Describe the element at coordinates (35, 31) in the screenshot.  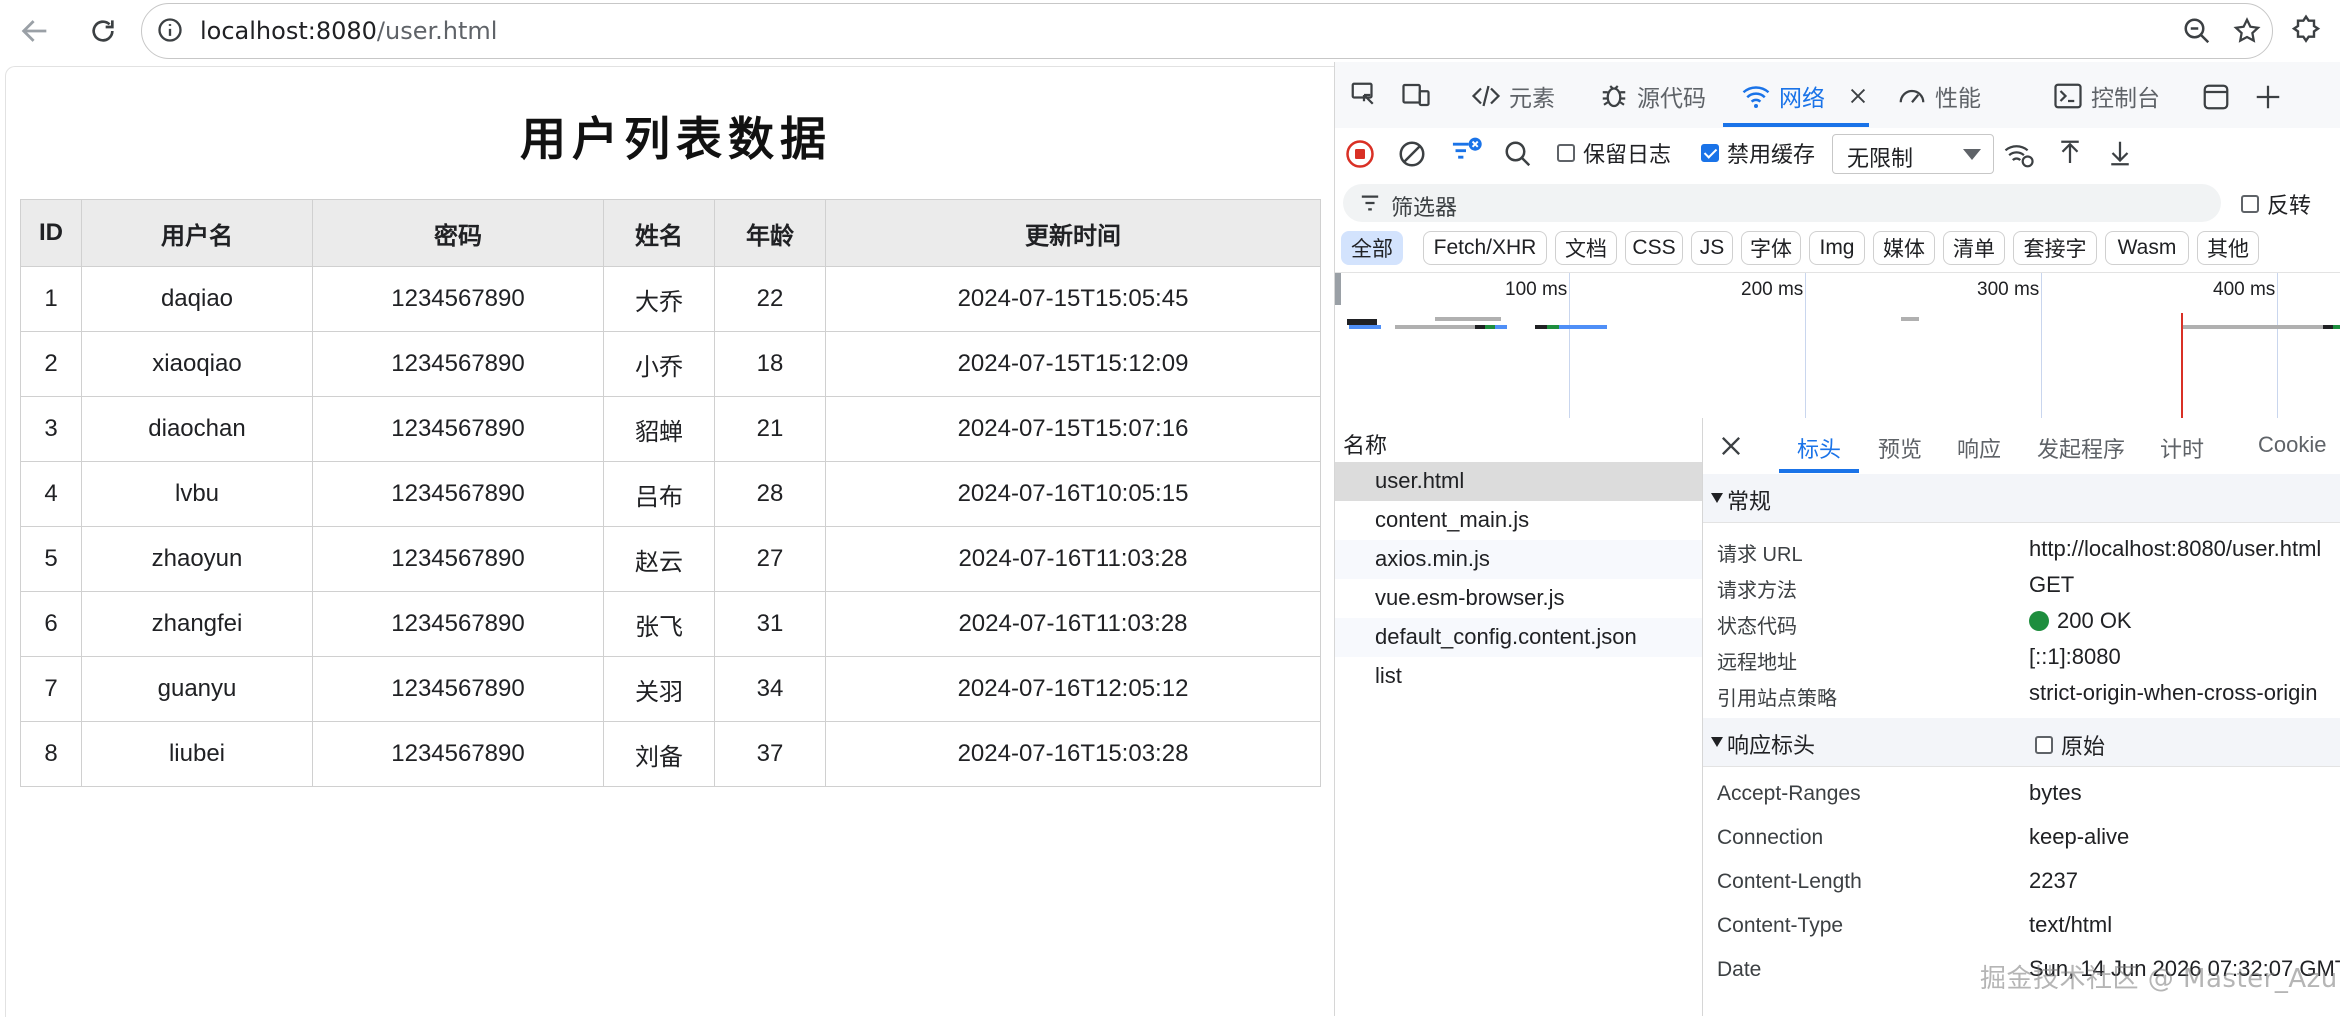
I see `back-button` at that location.